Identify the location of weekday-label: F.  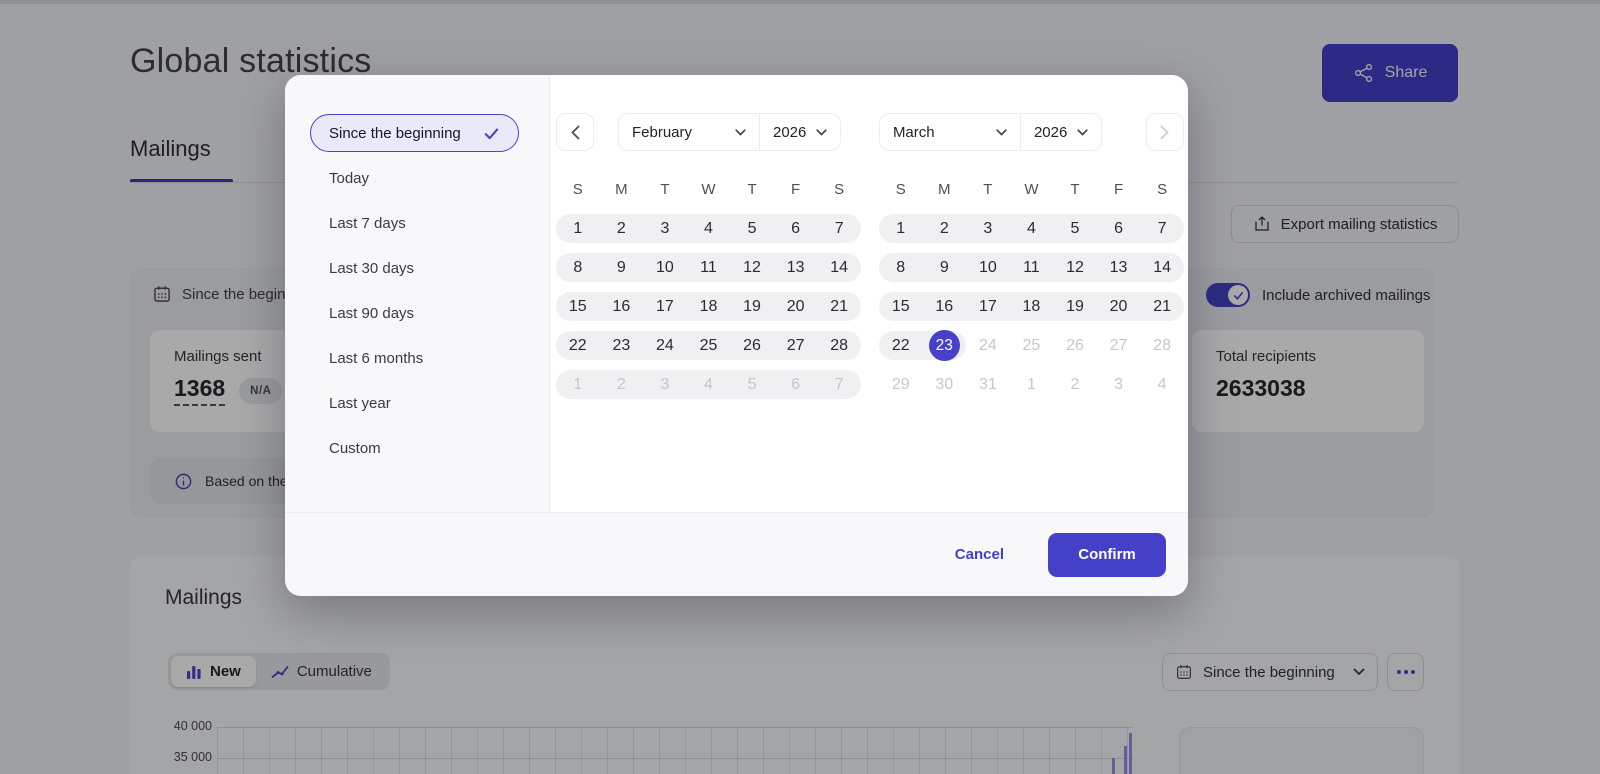
(796, 189).